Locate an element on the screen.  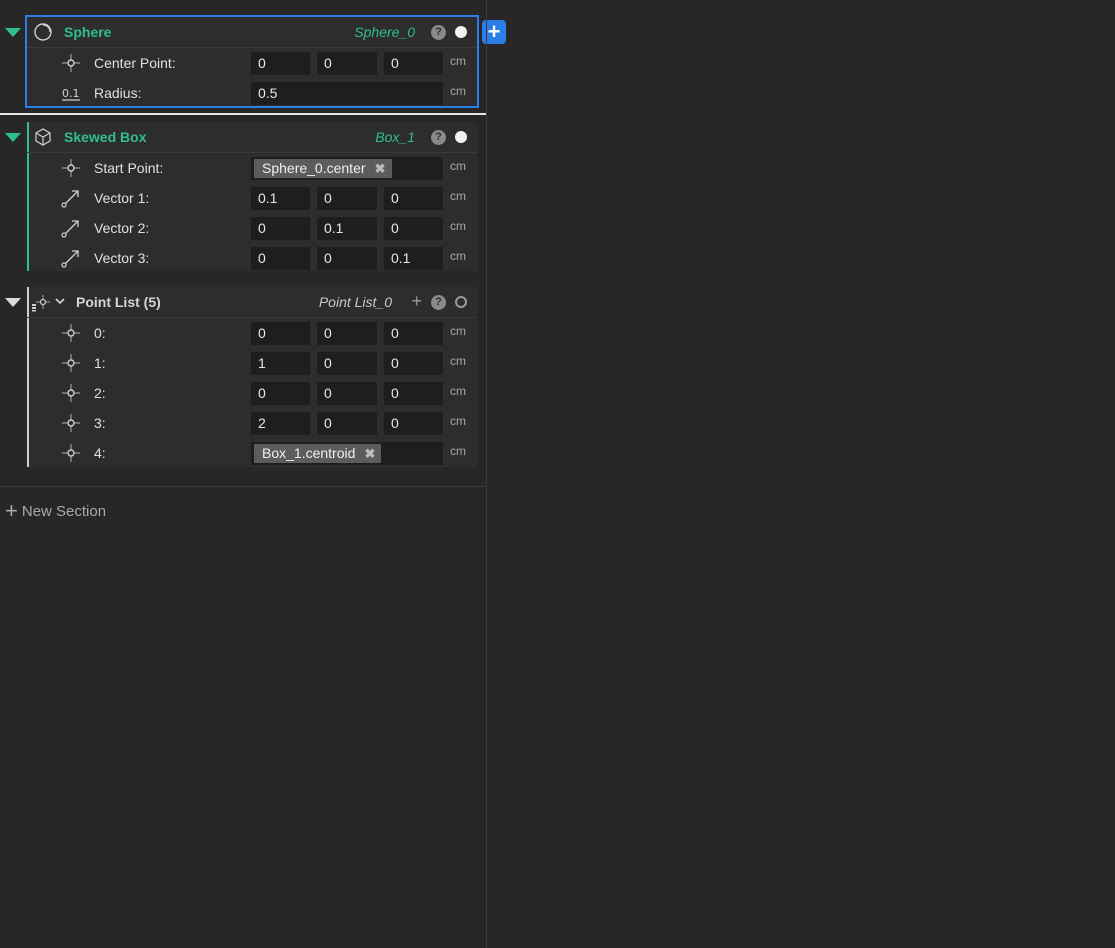
reference-input: Sphere_0.center ✖ is located at coordinates (347, 168).